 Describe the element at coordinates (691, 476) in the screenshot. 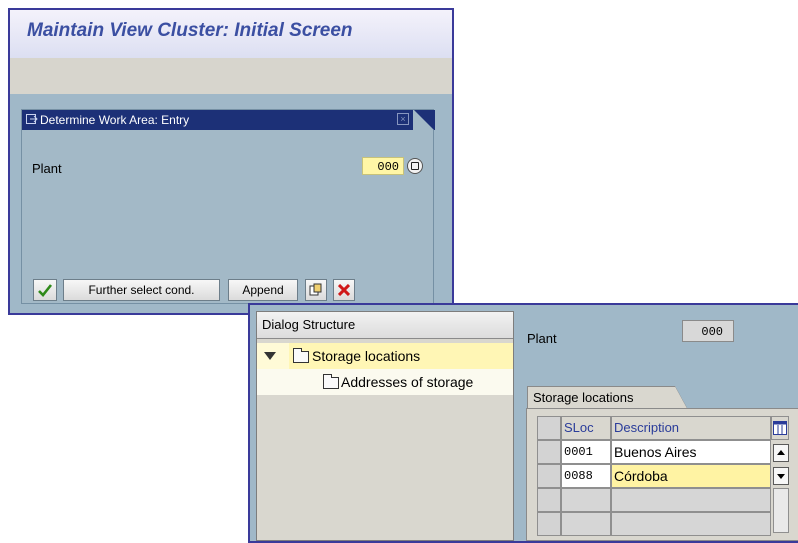

I see `description-cell: Córdoba` at that location.